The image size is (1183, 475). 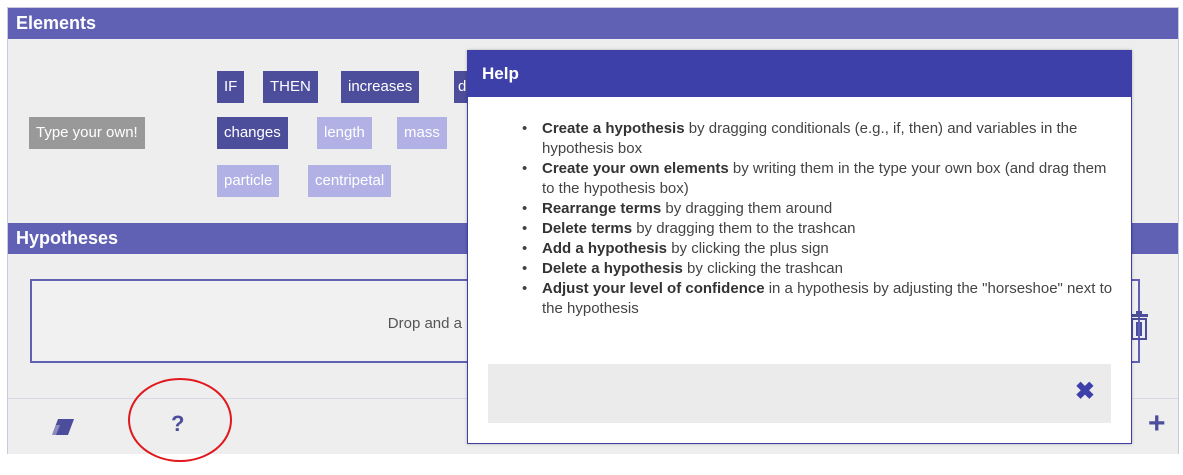 What do you see at coordinates (747, 208) in the screenshot?
I see `help-item-text: by dragging them around` at bounding box center [747, 208].